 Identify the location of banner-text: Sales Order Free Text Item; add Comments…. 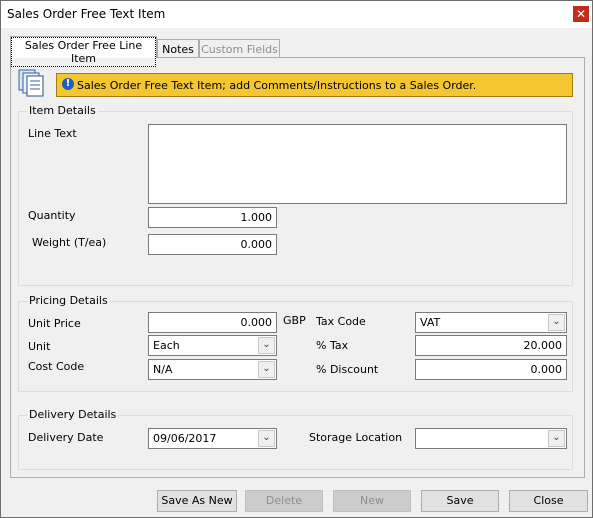
(277, 85).